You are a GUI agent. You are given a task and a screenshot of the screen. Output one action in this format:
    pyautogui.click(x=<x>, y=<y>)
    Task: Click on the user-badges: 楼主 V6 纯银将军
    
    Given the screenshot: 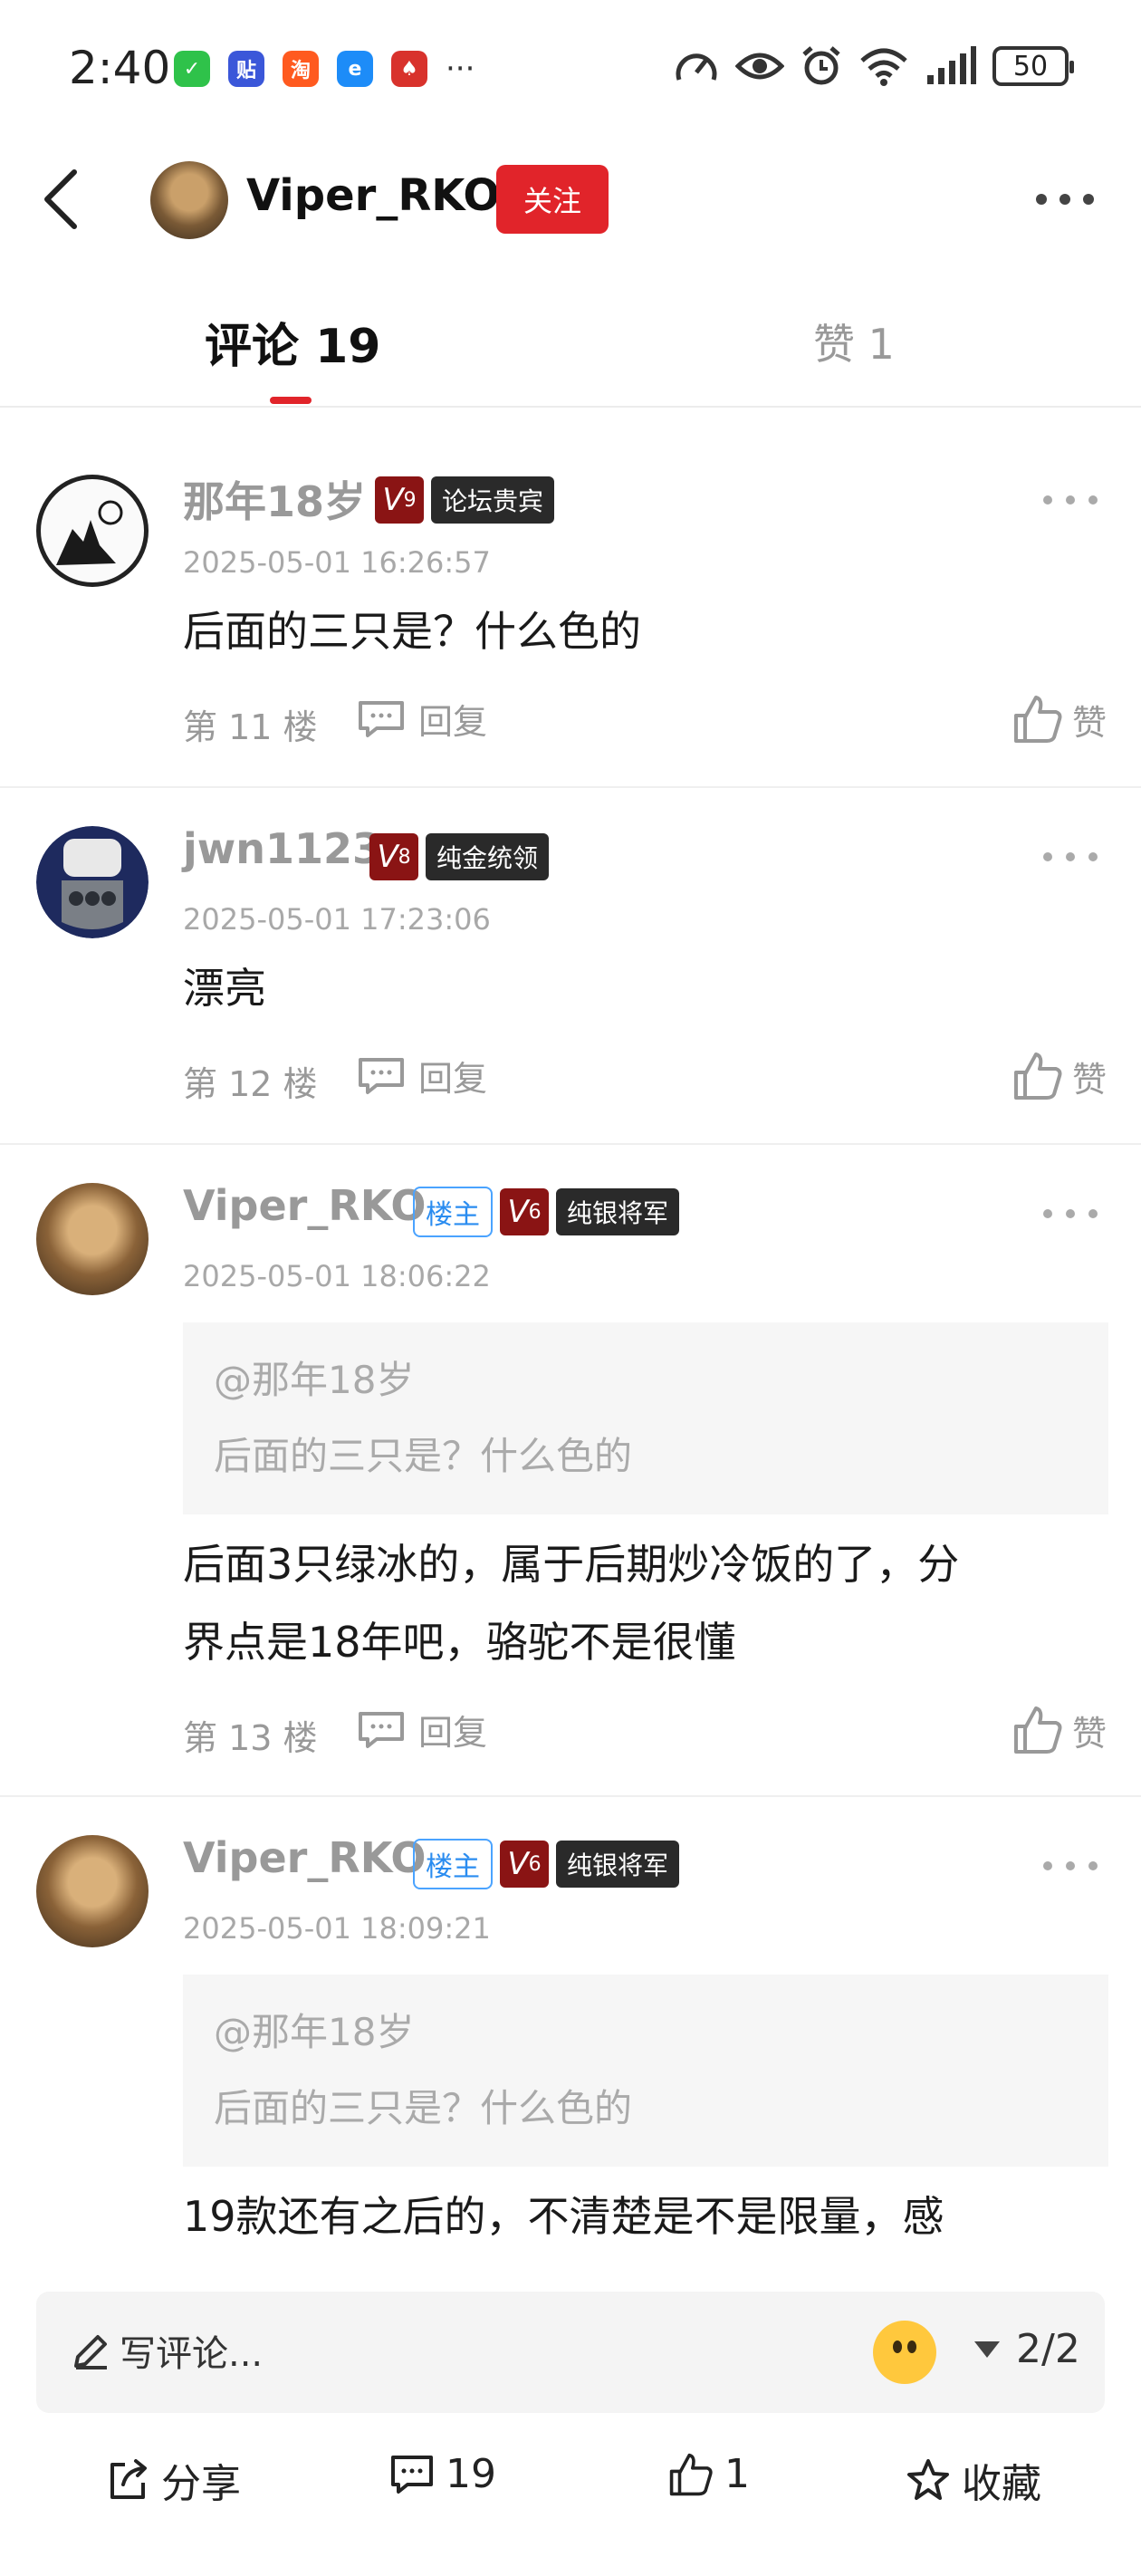 What is the action you would take?
    pyautogui.click(x=546, y=1864)
    